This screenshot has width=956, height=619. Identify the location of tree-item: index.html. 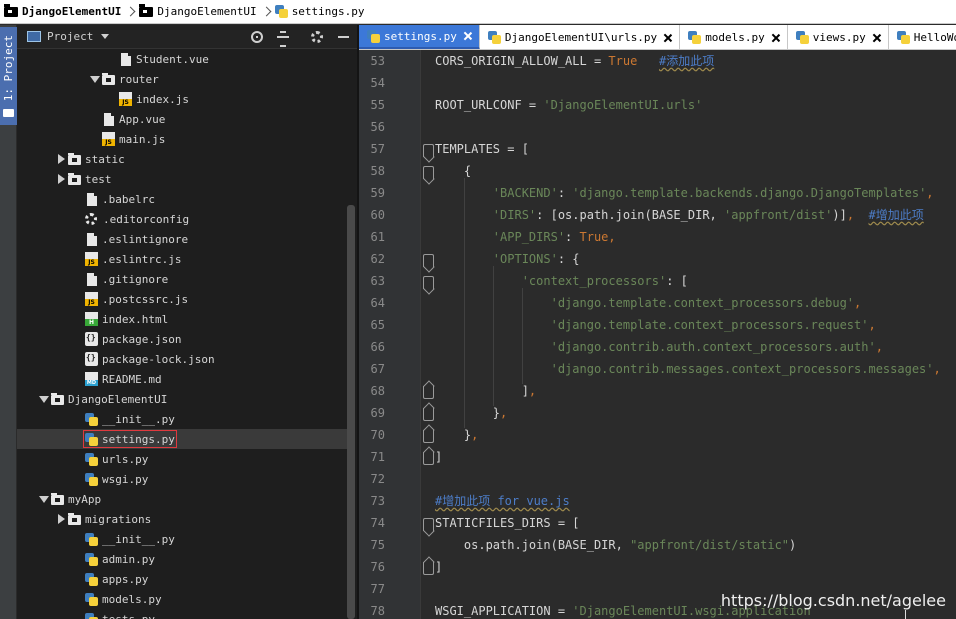
(182, 319).